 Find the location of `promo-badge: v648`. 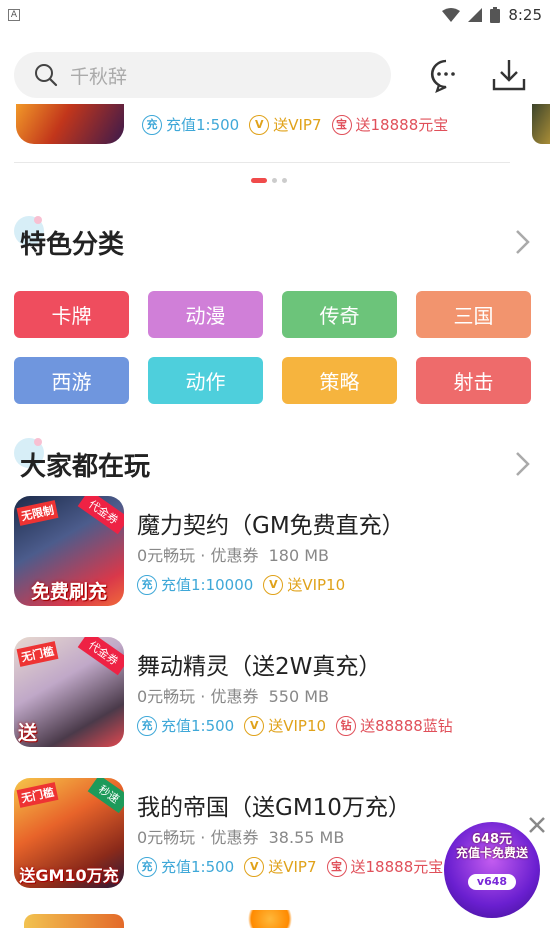

promo-badge: v648 is located at coordinates (492, 882).